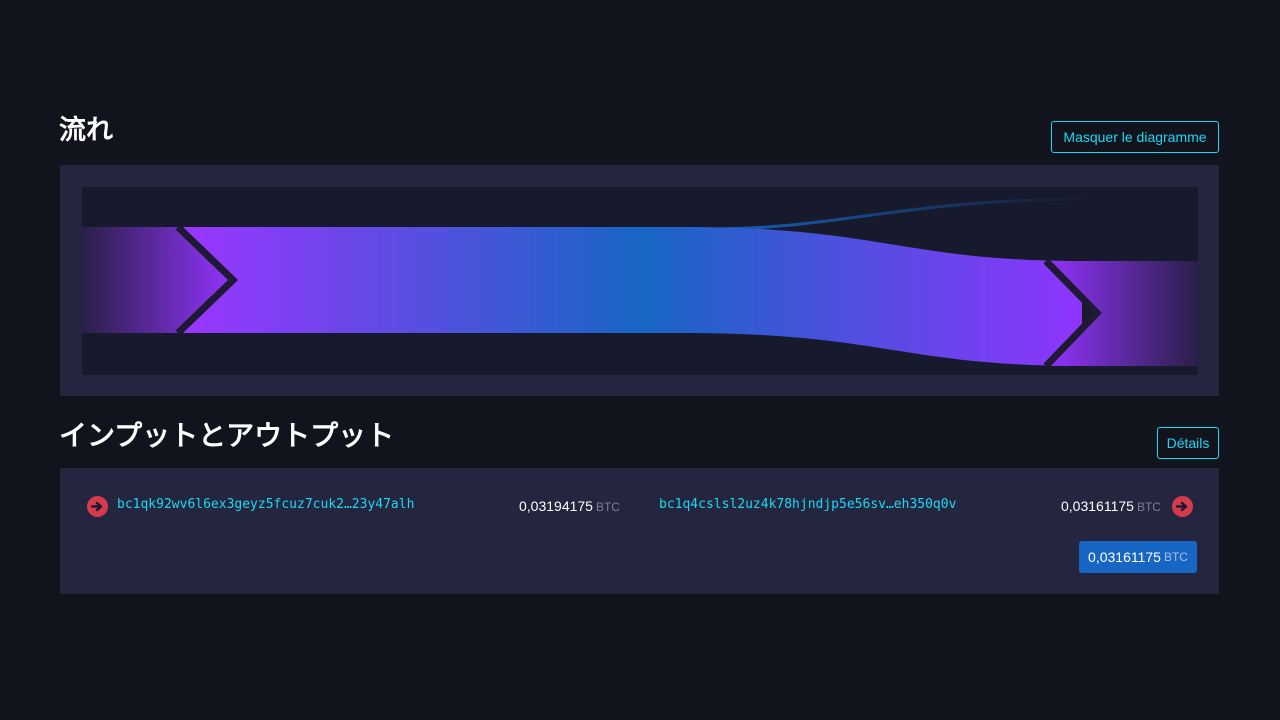 The width and height of the screenshot is (1280, 720). I want to click on input-amount: 0,03194175 BTC, so click(569, 506).